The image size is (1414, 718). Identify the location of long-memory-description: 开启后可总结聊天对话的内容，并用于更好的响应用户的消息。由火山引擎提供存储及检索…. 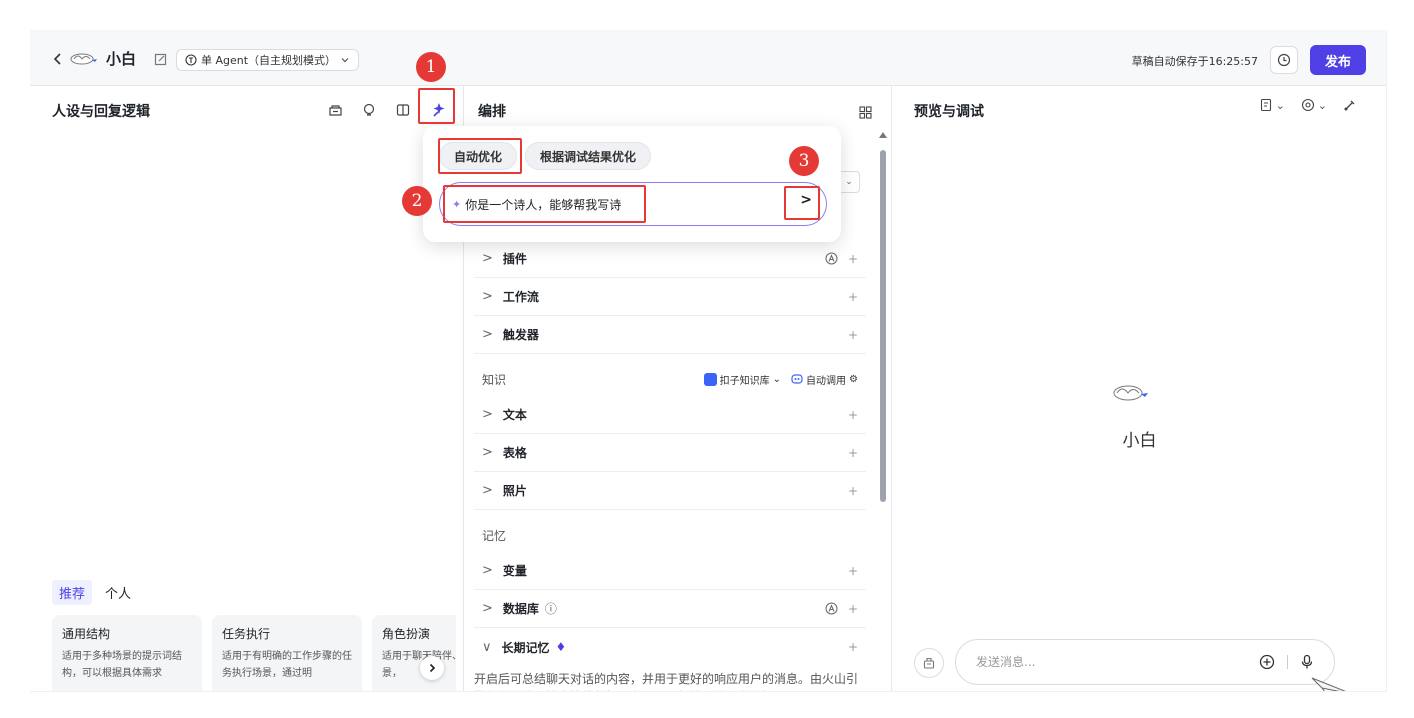
(666, 681).